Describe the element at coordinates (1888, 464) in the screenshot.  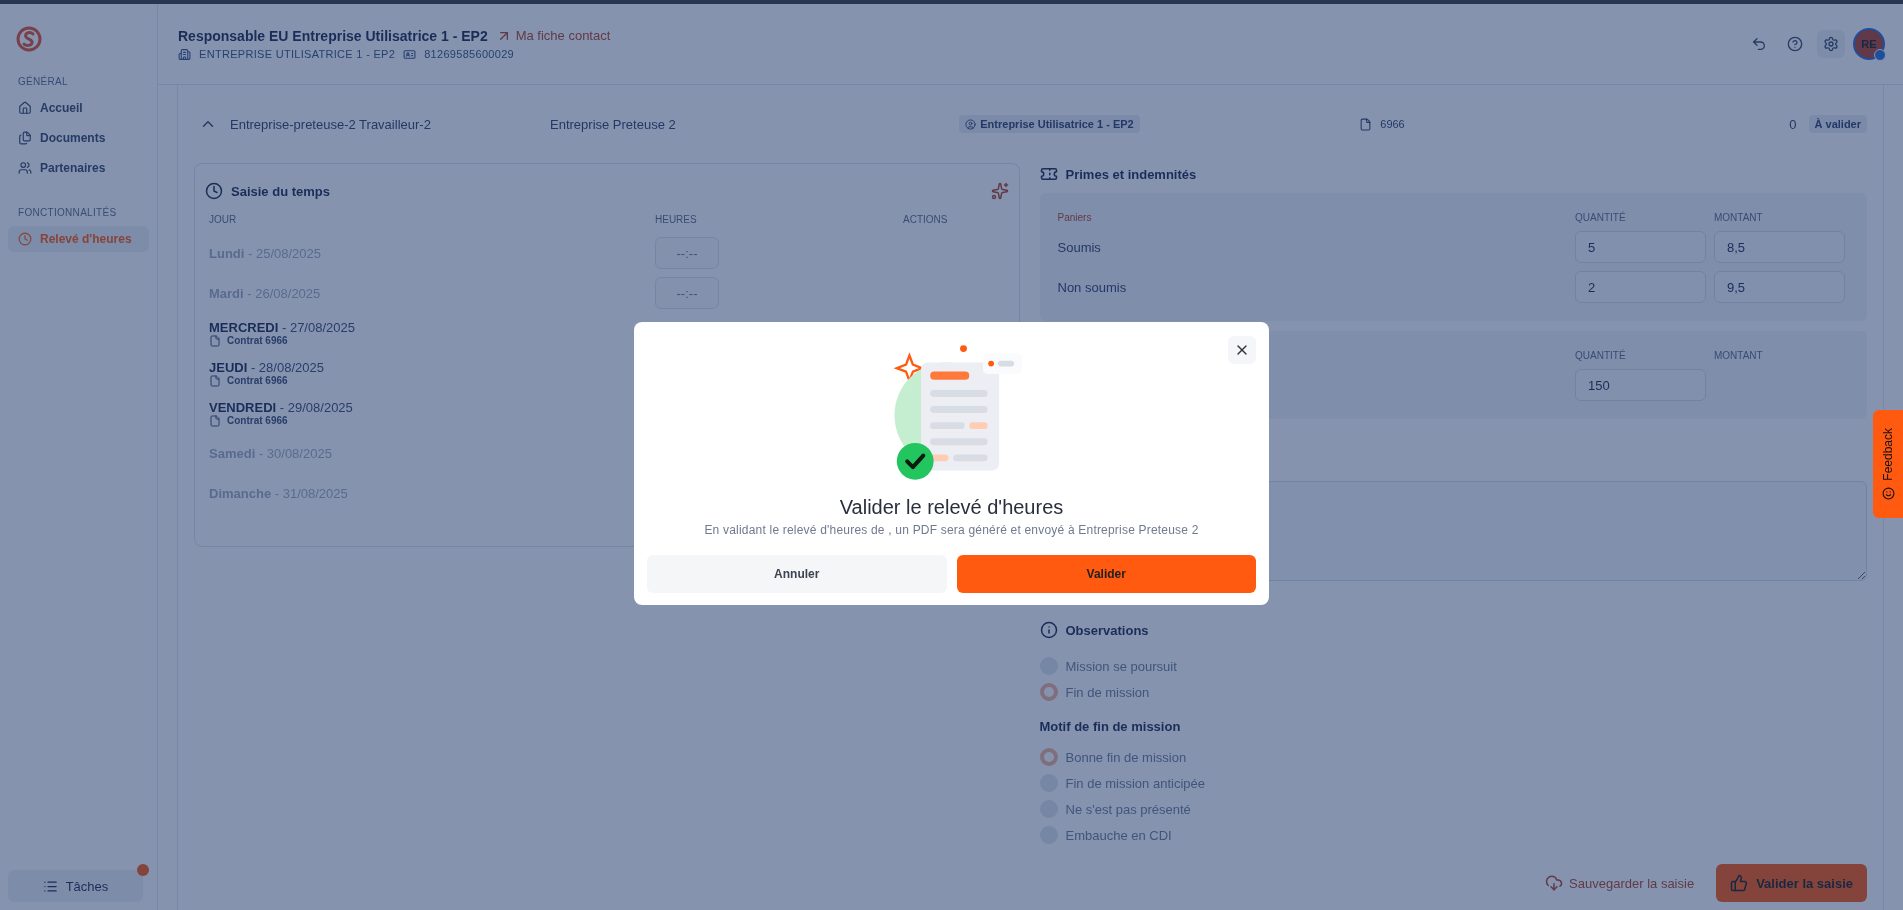
I see `feedback-tab: Feedback` at that location.